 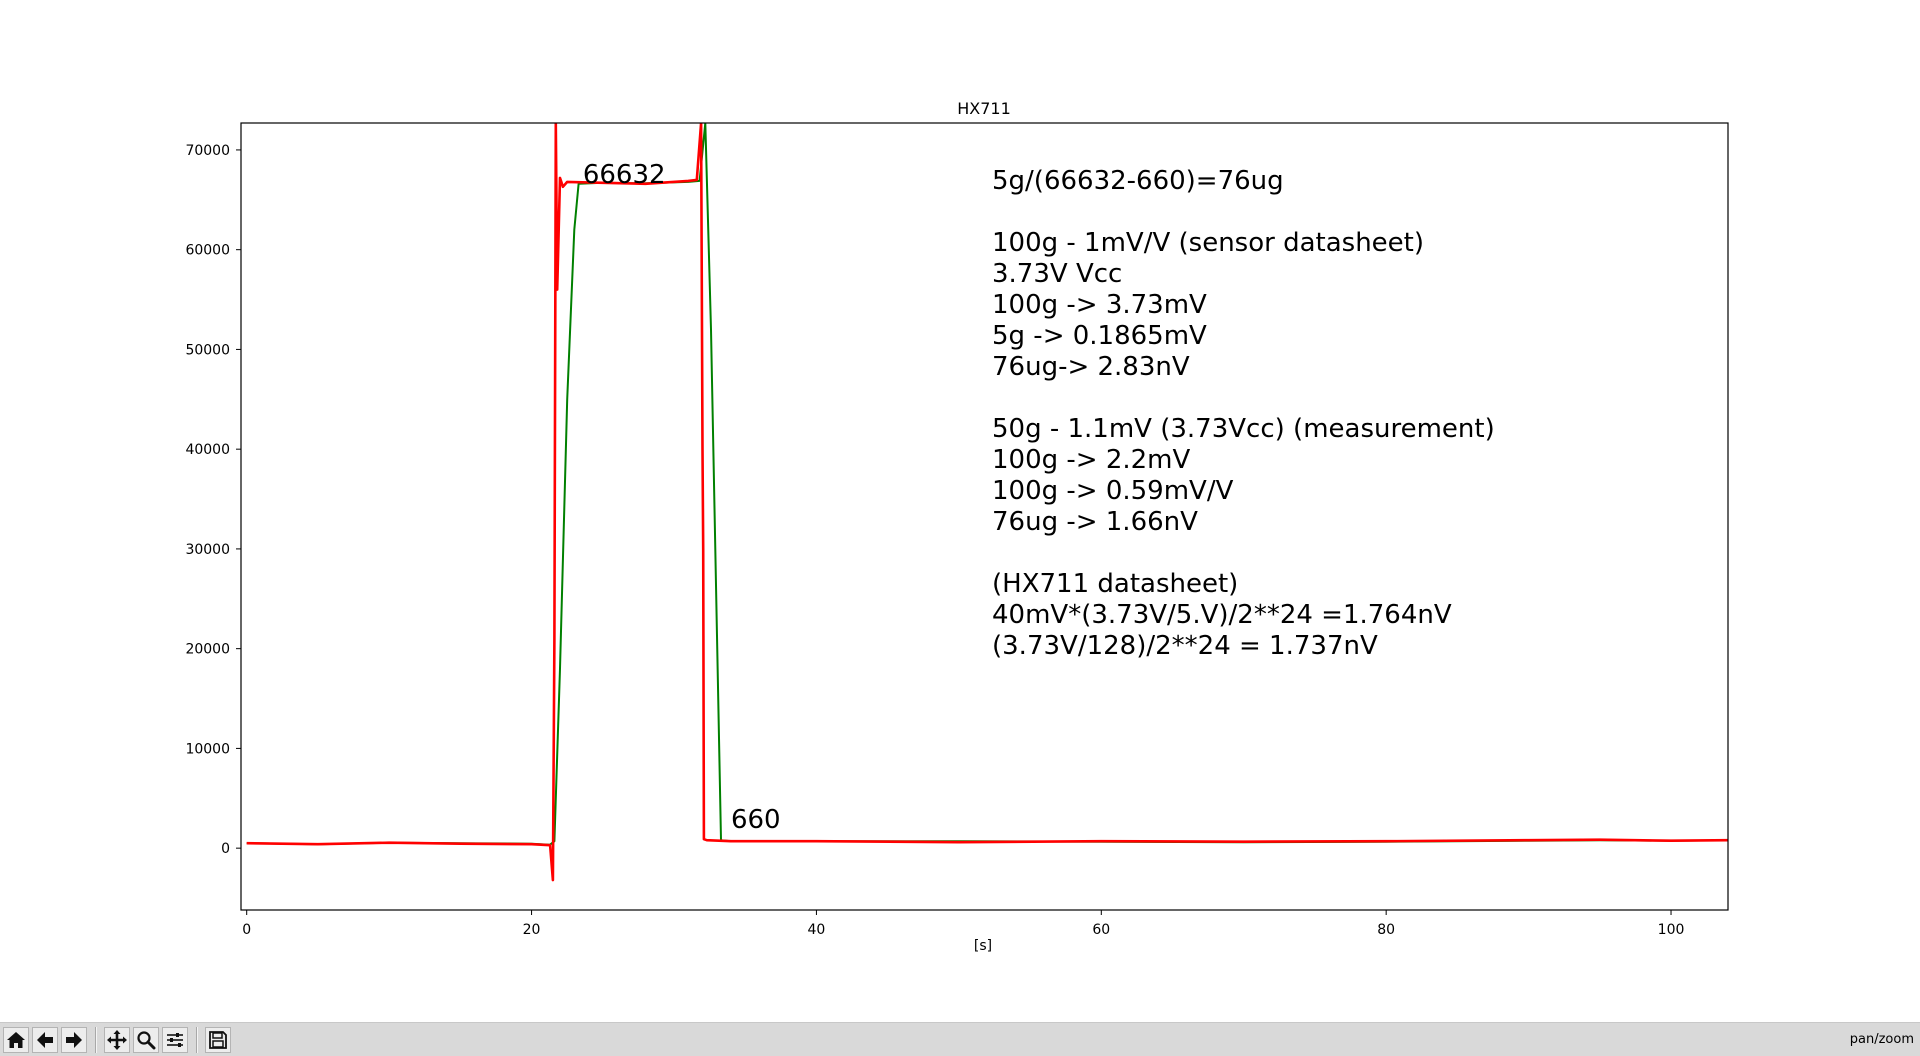 I want to click on y-tick-label: 30000, so click(x=207, y=550).